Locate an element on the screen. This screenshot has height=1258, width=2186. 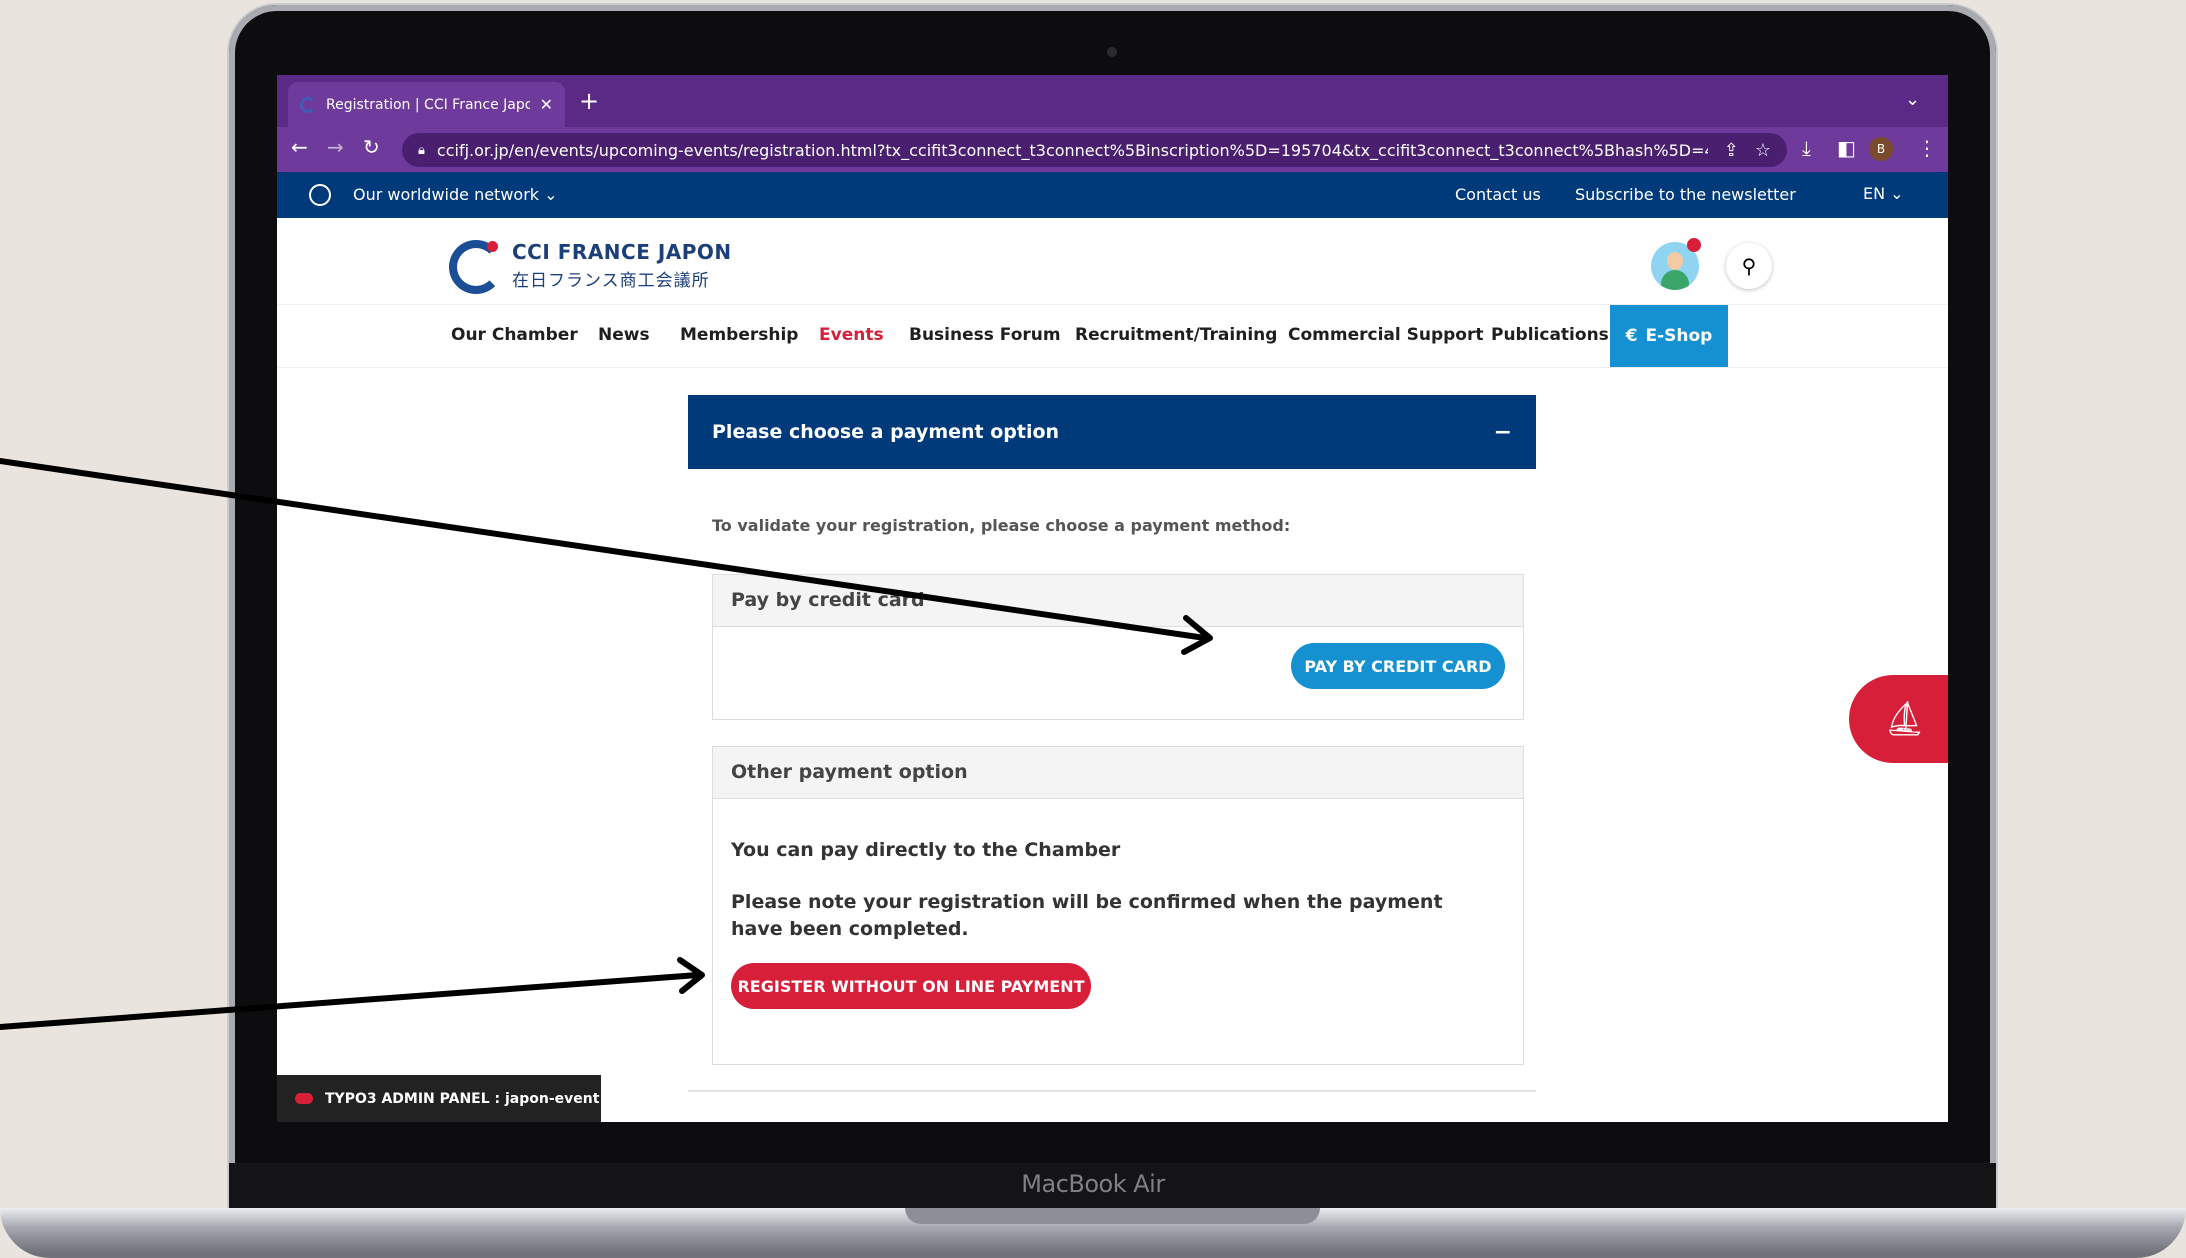
arrow-to-register is located at coordinates (350, 1001).